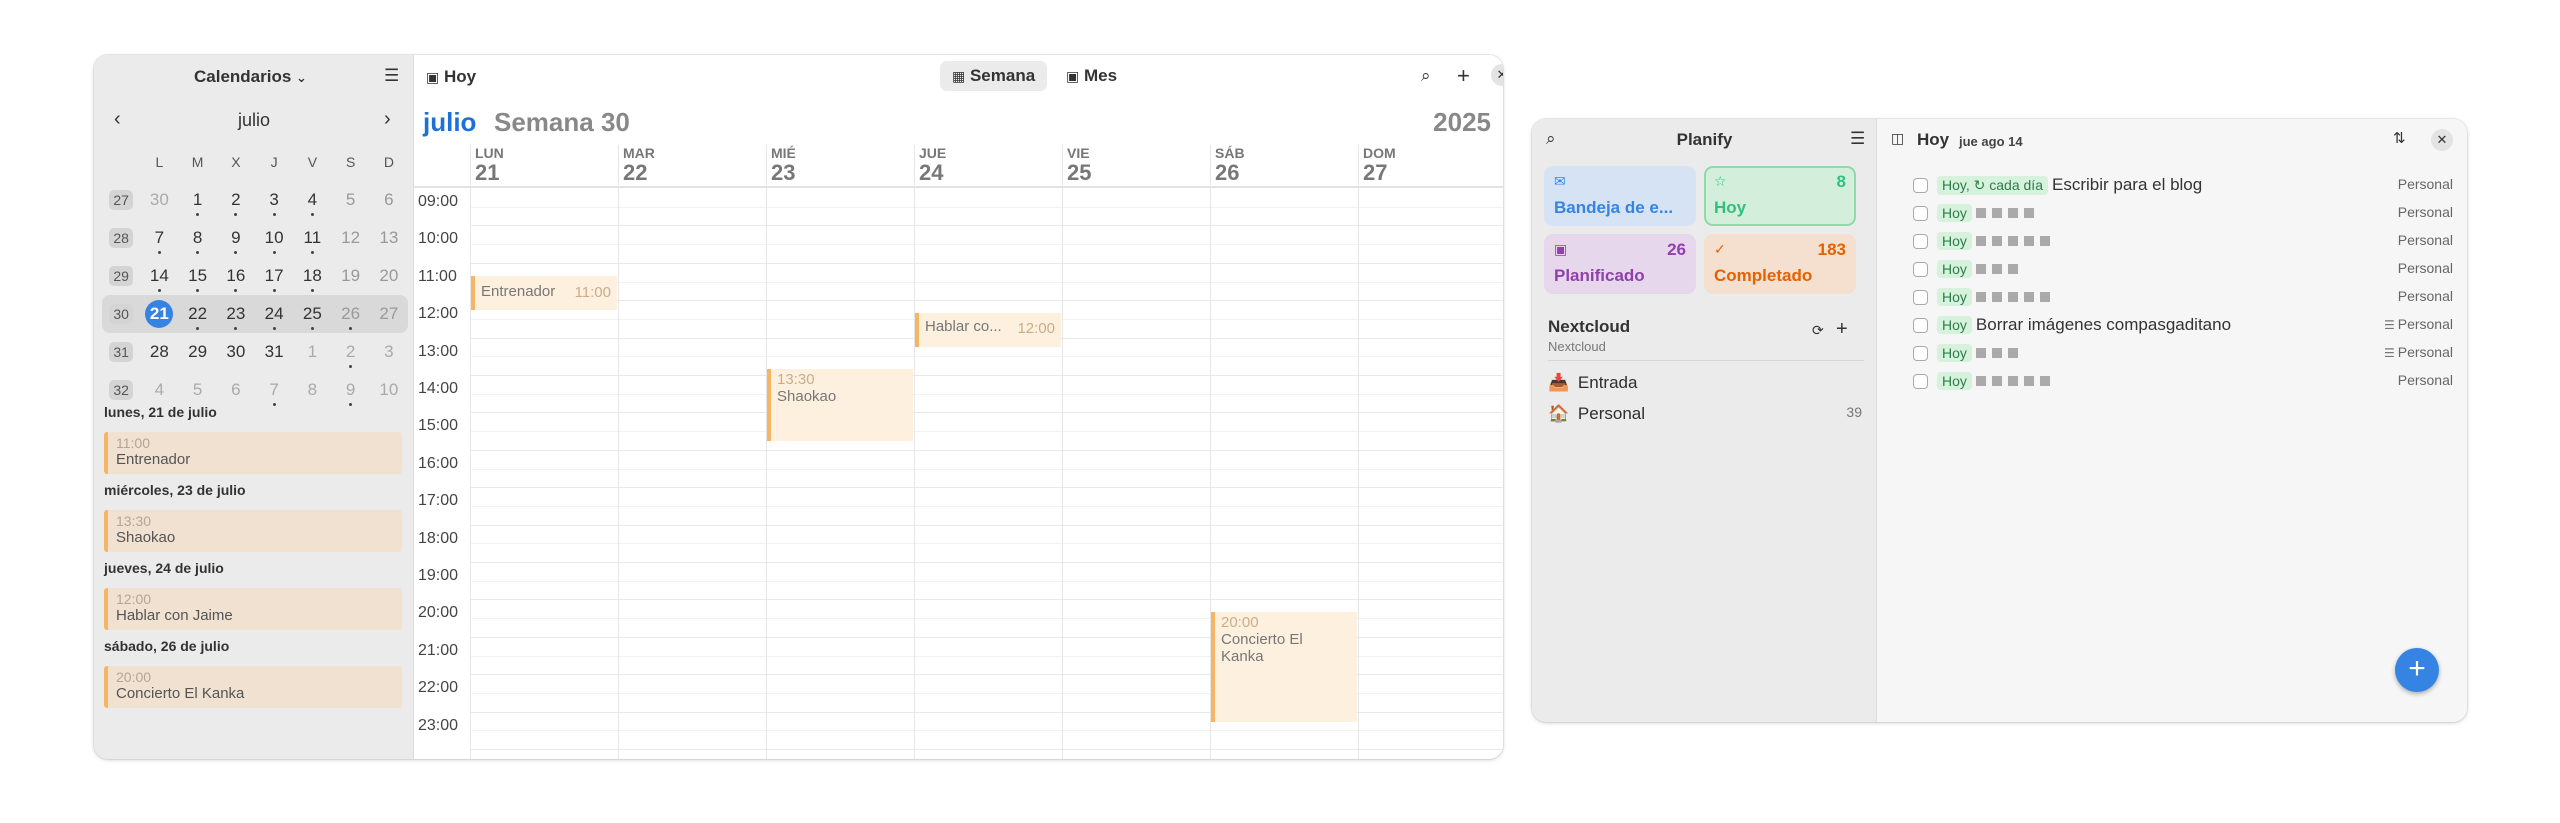  I want to click on day-header: MIÉ 23, so click(840, 165).